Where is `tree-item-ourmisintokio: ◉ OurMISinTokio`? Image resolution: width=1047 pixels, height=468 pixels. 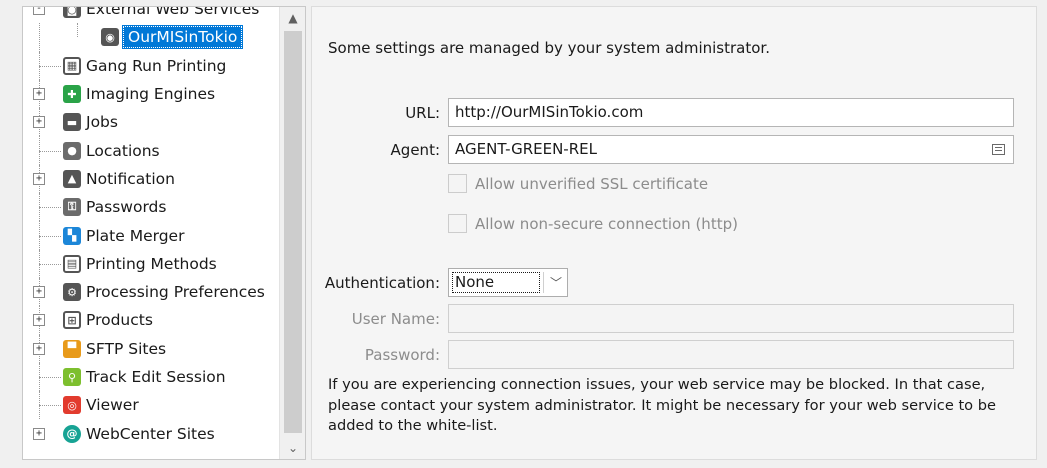
tree-item-ourmisintokio: ◉ OurMISinTokio is located at coordinates (149, 37).